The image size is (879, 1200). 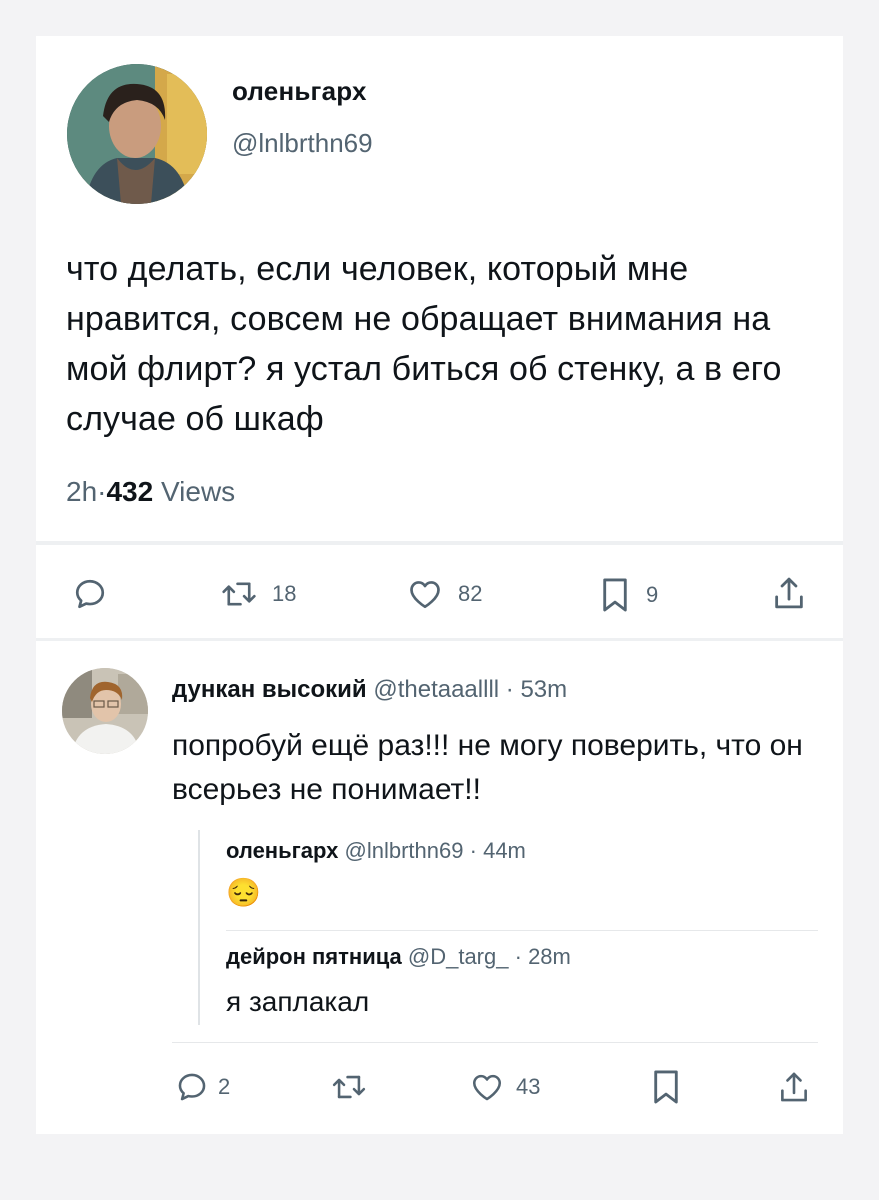 What do you see at coordinates (549, 956) in the screenshot?
I see `nested-reply-time: 28m` at bounding box center [549, 956].